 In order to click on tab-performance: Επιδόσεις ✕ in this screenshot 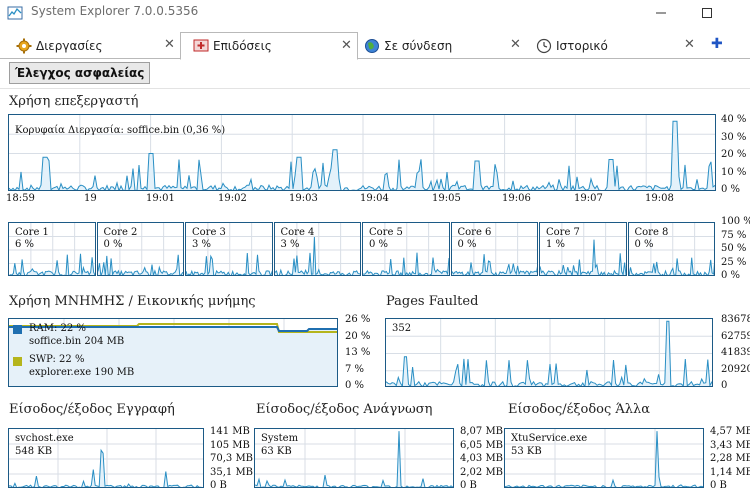, I will do `click(269, 46)`.